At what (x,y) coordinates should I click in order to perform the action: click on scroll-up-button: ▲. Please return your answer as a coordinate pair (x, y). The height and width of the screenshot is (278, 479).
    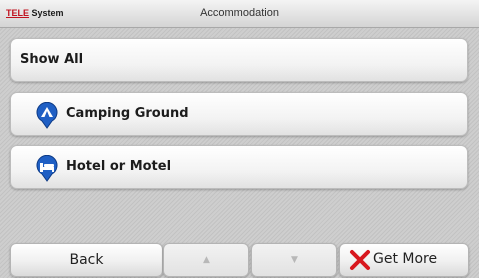
    Looking at the image, I should click on (206, 260).